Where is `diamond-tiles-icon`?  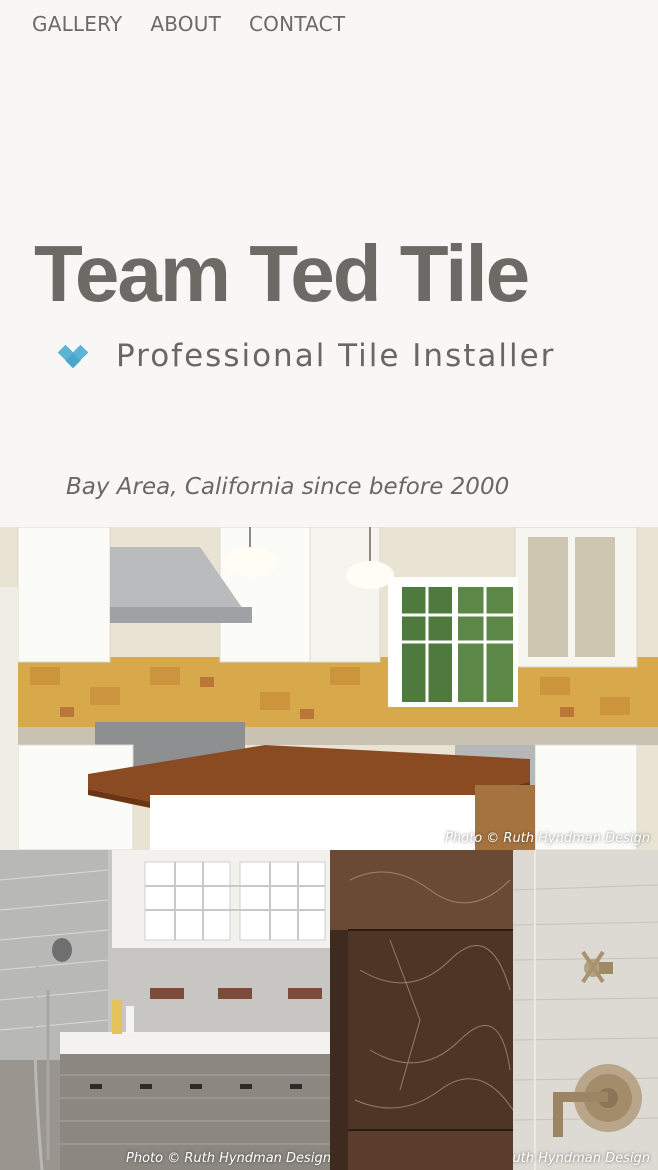 diamond-tiles-icon is located at coordinates (73, 356).